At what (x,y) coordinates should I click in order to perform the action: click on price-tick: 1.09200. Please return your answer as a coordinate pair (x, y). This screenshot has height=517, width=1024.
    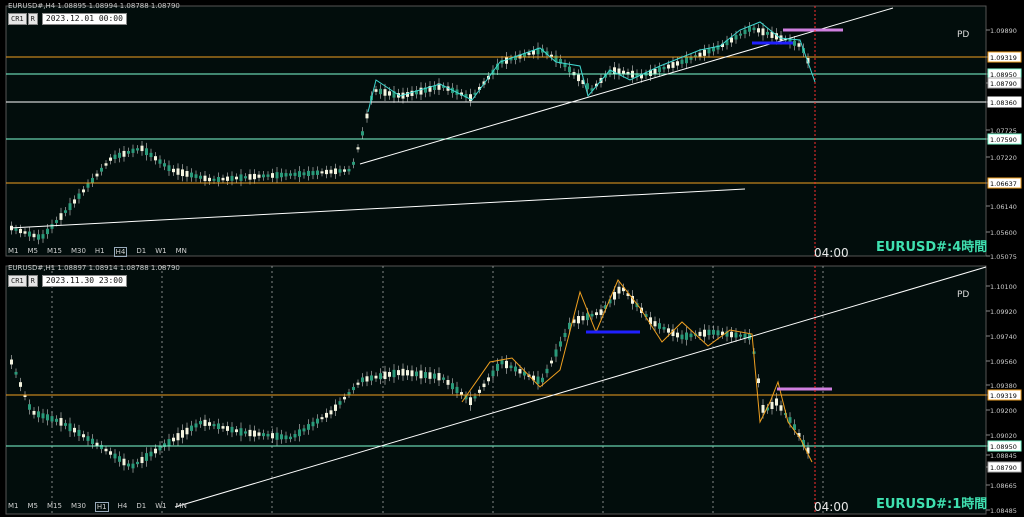
    Looking at the image, I should click on (1001, 411).